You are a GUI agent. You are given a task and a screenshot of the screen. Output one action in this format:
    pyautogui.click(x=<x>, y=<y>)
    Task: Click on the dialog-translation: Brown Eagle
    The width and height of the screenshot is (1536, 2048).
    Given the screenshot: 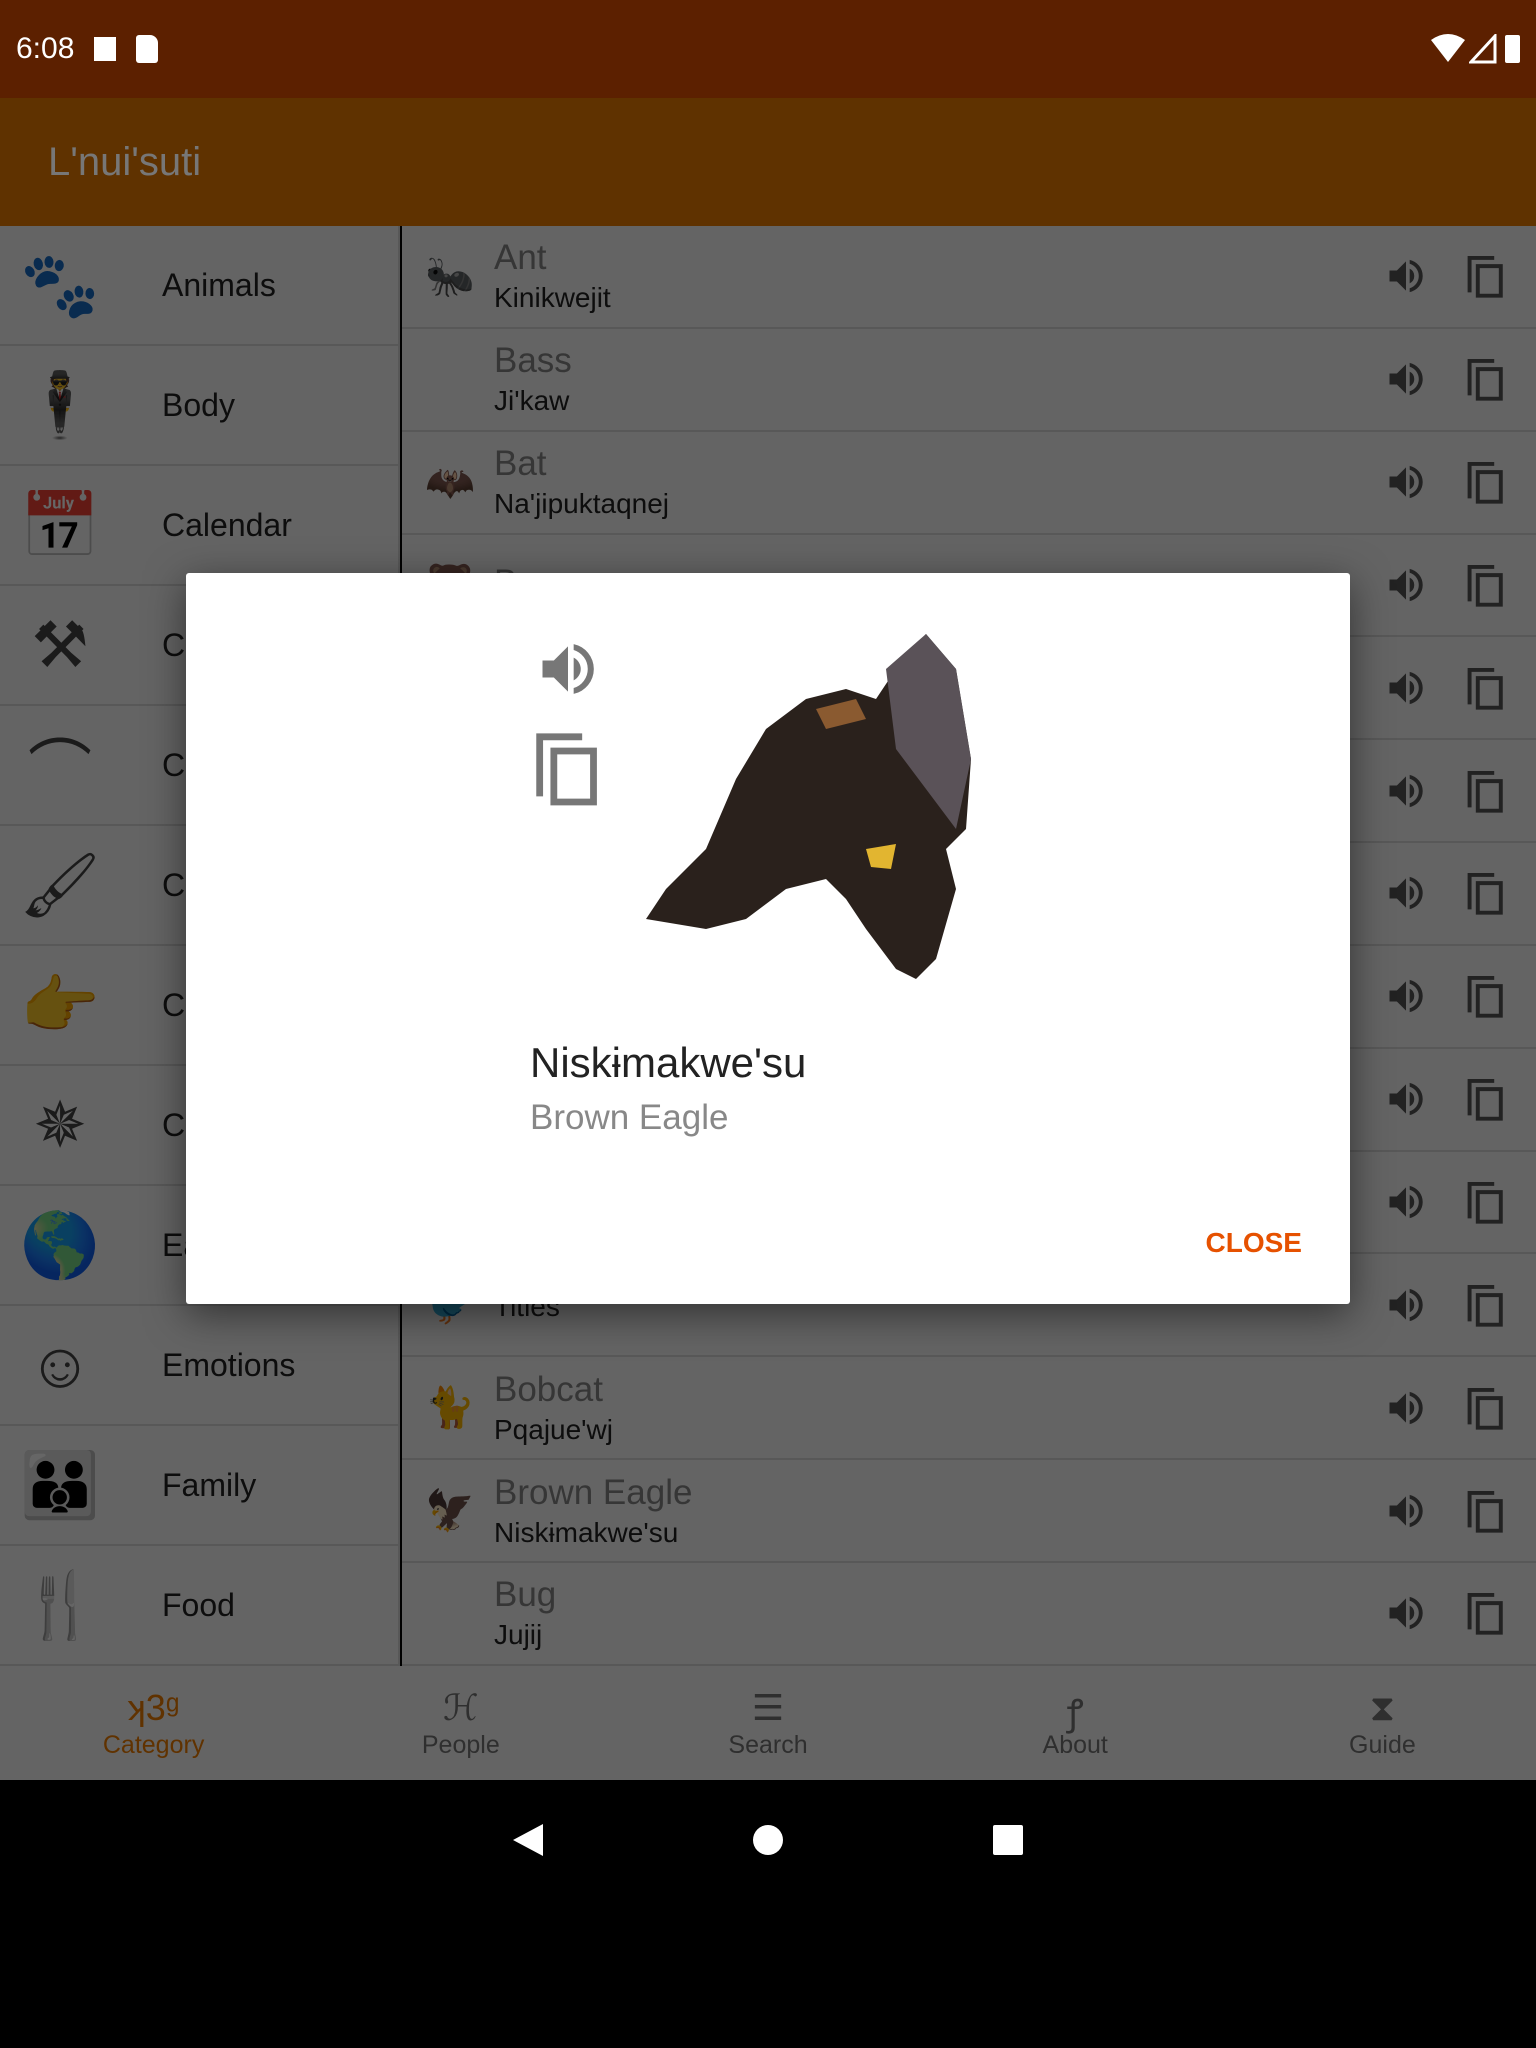 What is the action you would take?
    pyautogui.click(x=629, y=1117)
    